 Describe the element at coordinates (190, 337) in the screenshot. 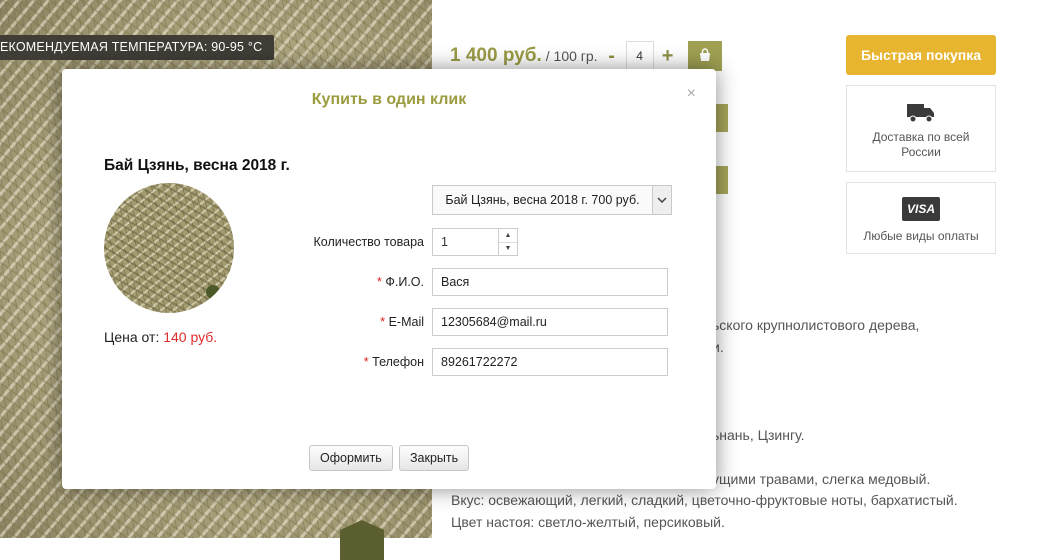

I see `price-from-value: 140 руб.` at that location.